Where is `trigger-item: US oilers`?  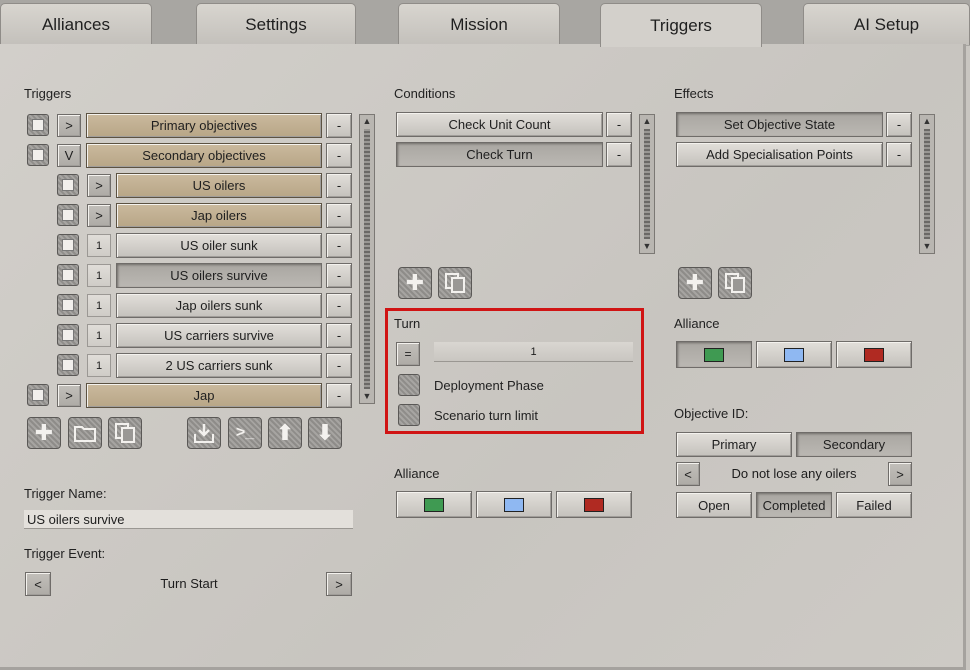
trigger-item: US oilers is located at coordinates (219, 185).